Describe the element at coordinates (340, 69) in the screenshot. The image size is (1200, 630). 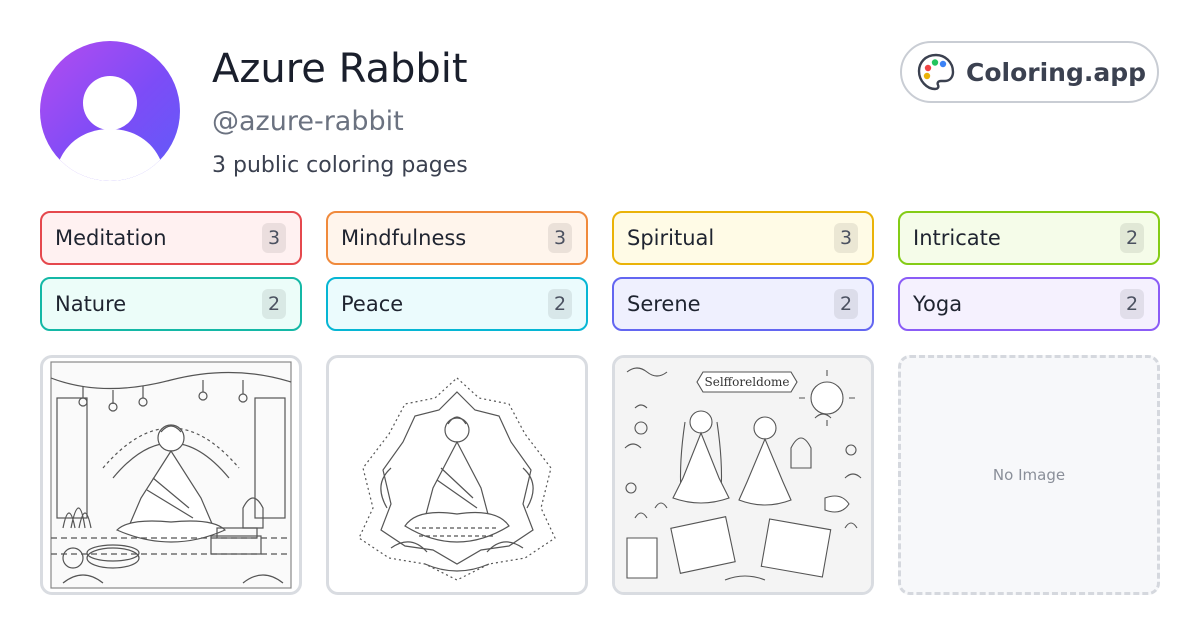
I see `profile-name: Azure Rabbit` at that location.